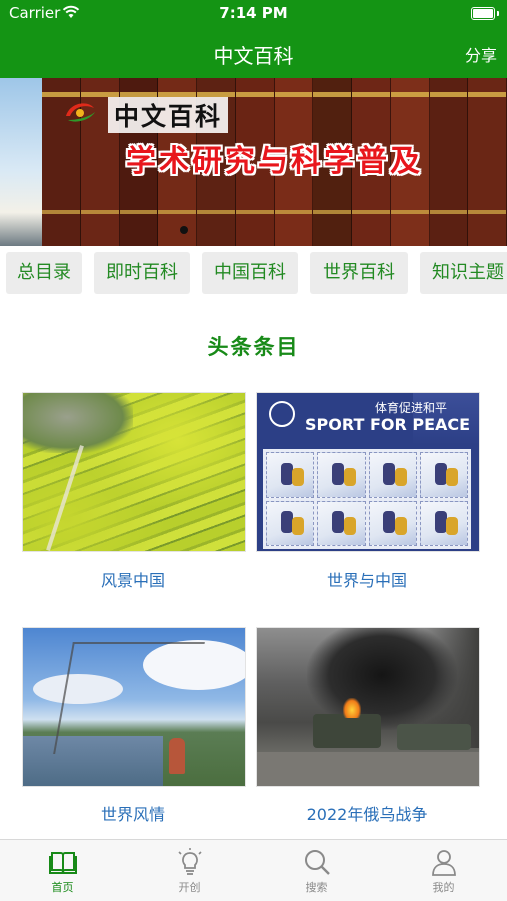  I want to click on lightbulb-icon, so click(190, 861).